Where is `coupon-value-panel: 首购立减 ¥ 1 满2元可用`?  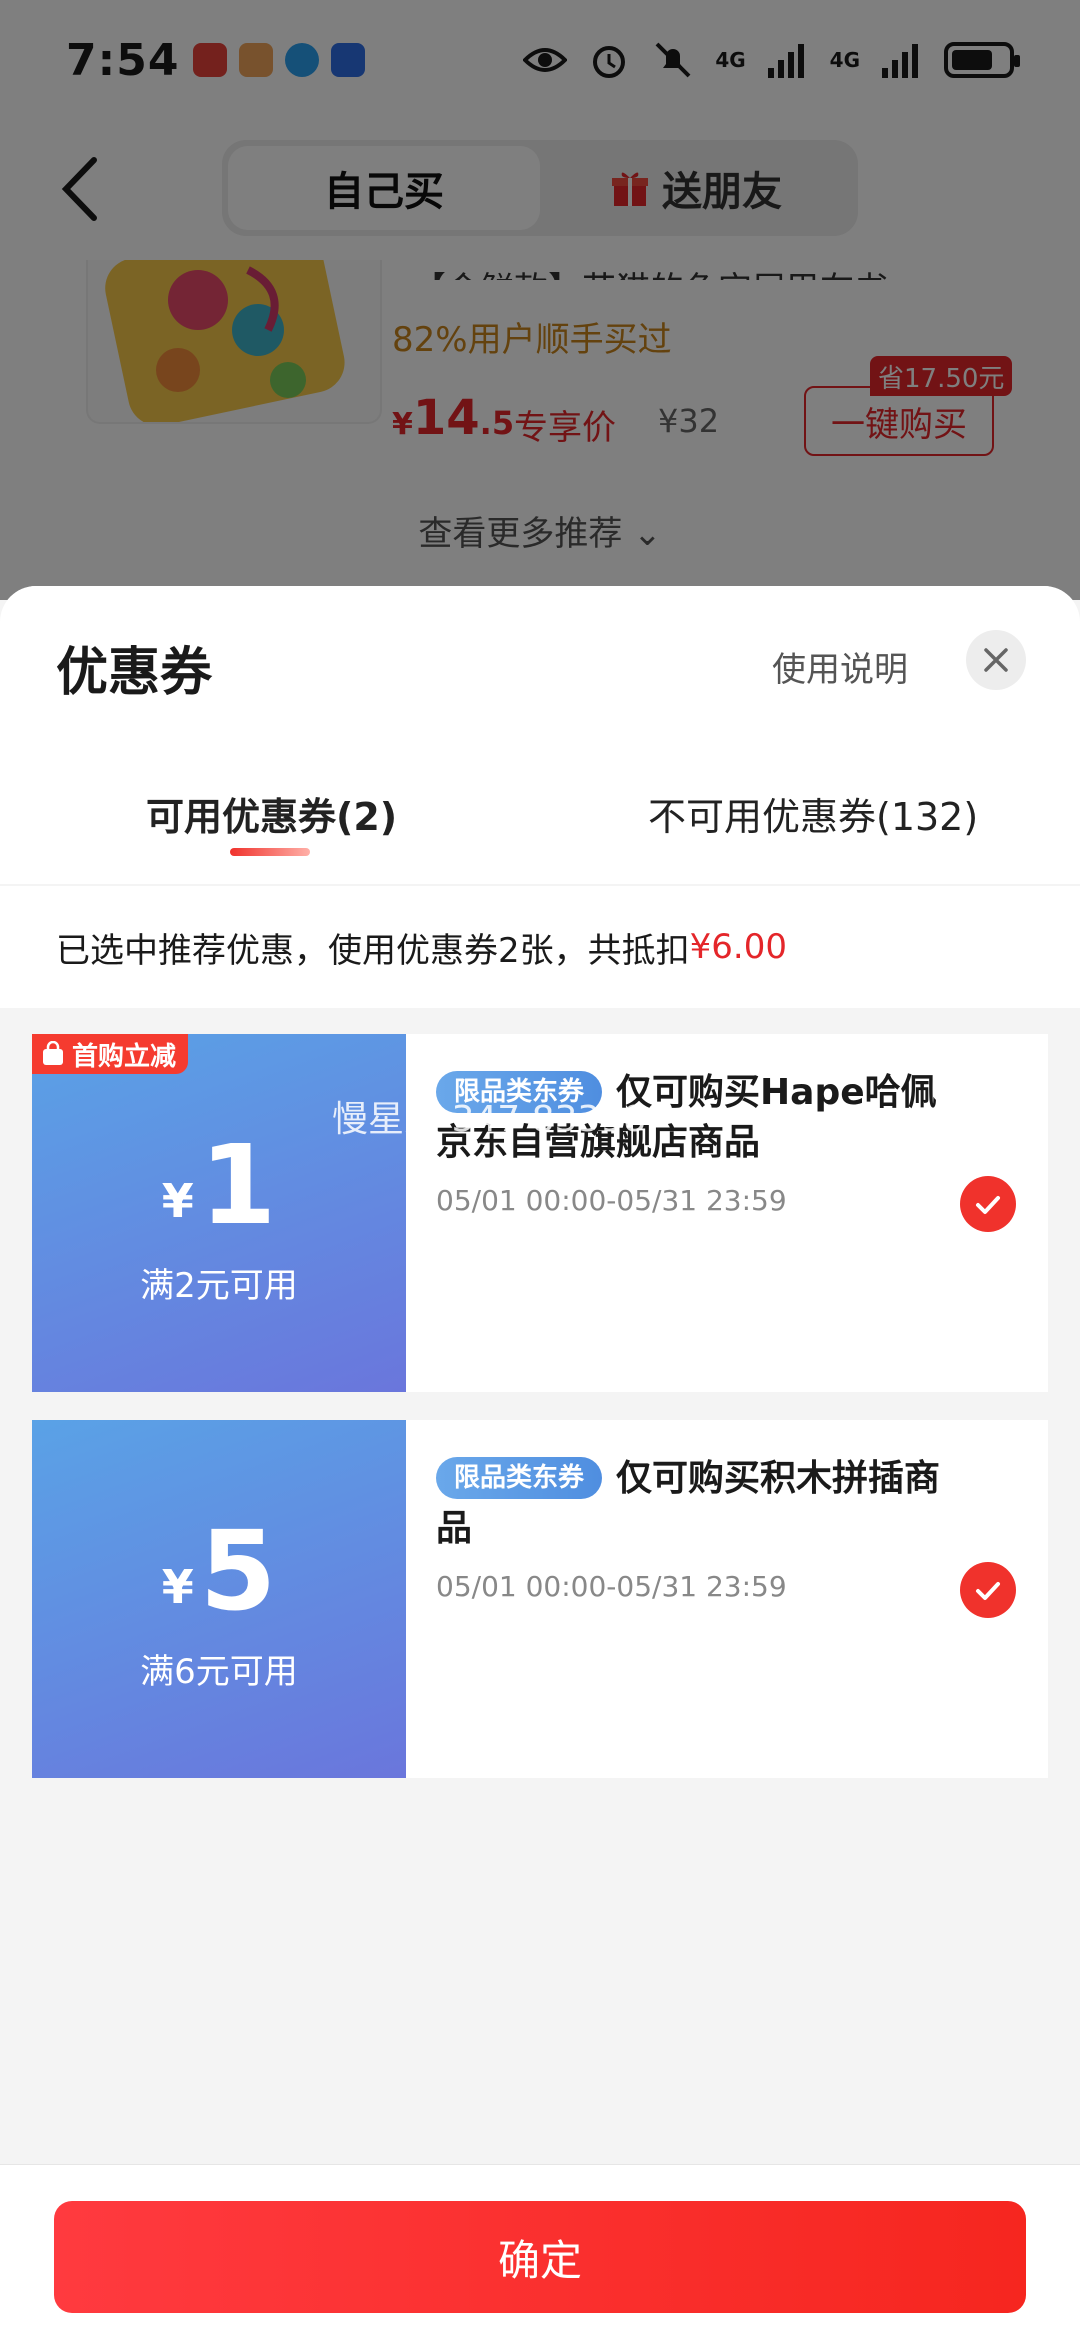
coupon-value-panel: 首购立减 ¥ 1 满2元可用 is located at coordinates (216, 1213).